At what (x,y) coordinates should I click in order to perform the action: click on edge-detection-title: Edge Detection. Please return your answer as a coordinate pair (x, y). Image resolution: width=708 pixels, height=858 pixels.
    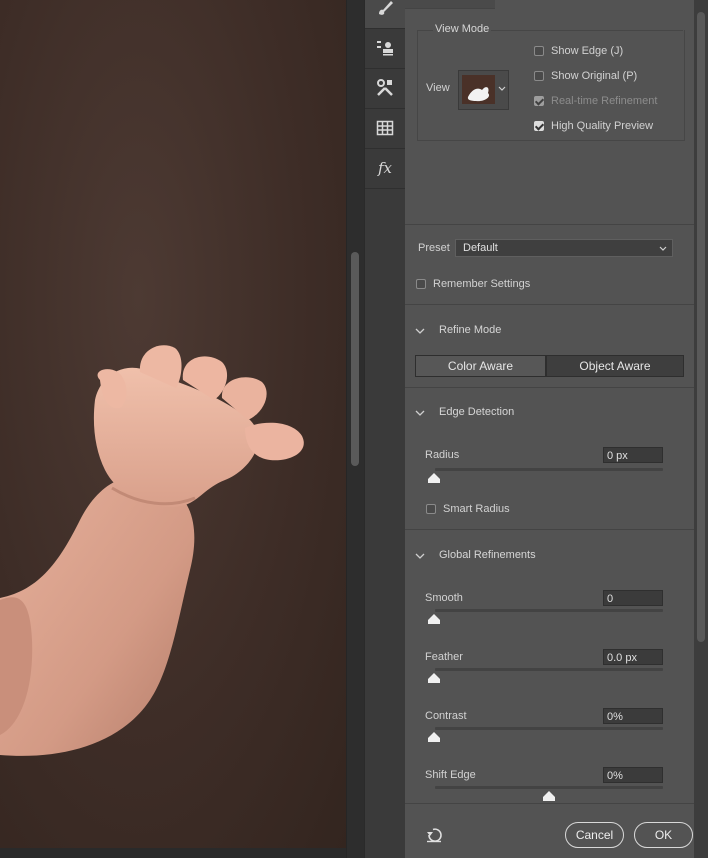
    Looking at the image, I should click on (477, 412).